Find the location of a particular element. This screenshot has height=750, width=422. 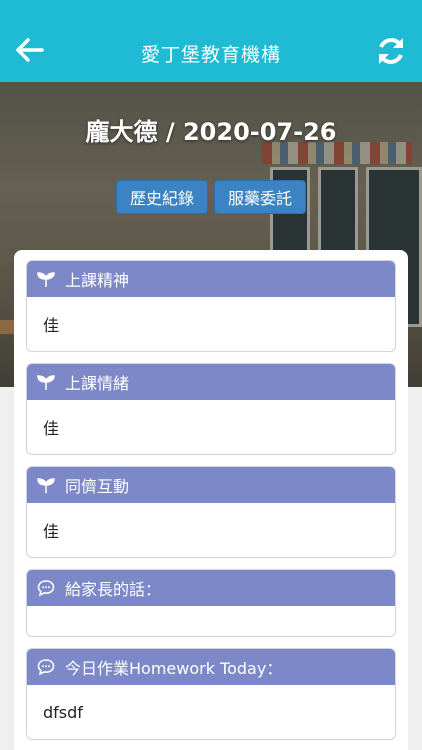

student-date-heading: 龐大德 / 2020-07-26 is located at coordinates (211, 132).